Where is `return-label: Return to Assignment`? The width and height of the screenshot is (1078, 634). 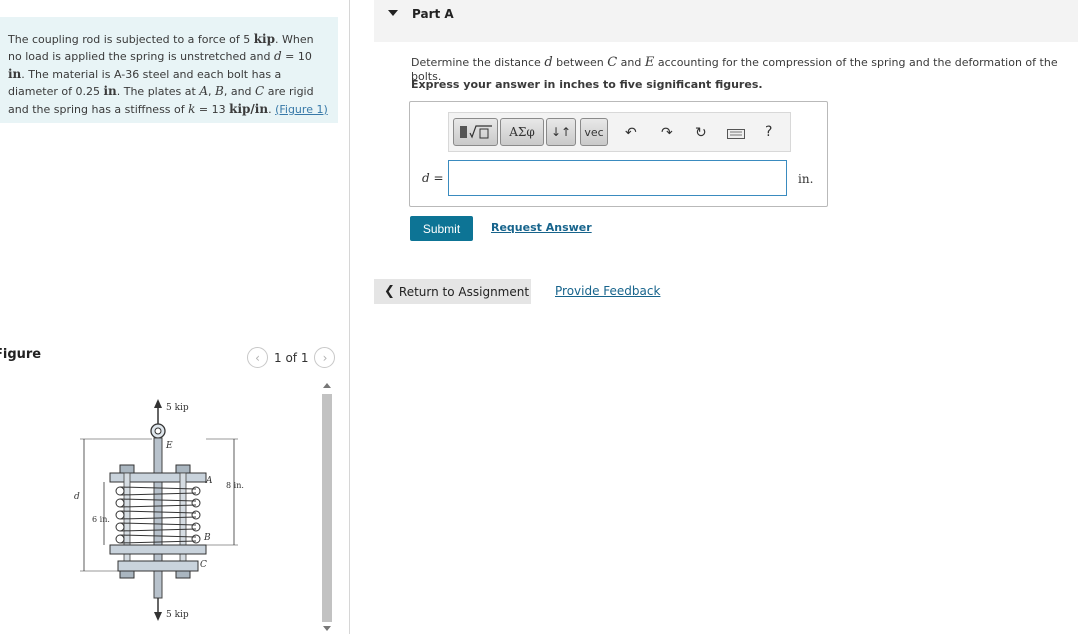
return-label: Return to Assignment is located at coordinates (464, 291).